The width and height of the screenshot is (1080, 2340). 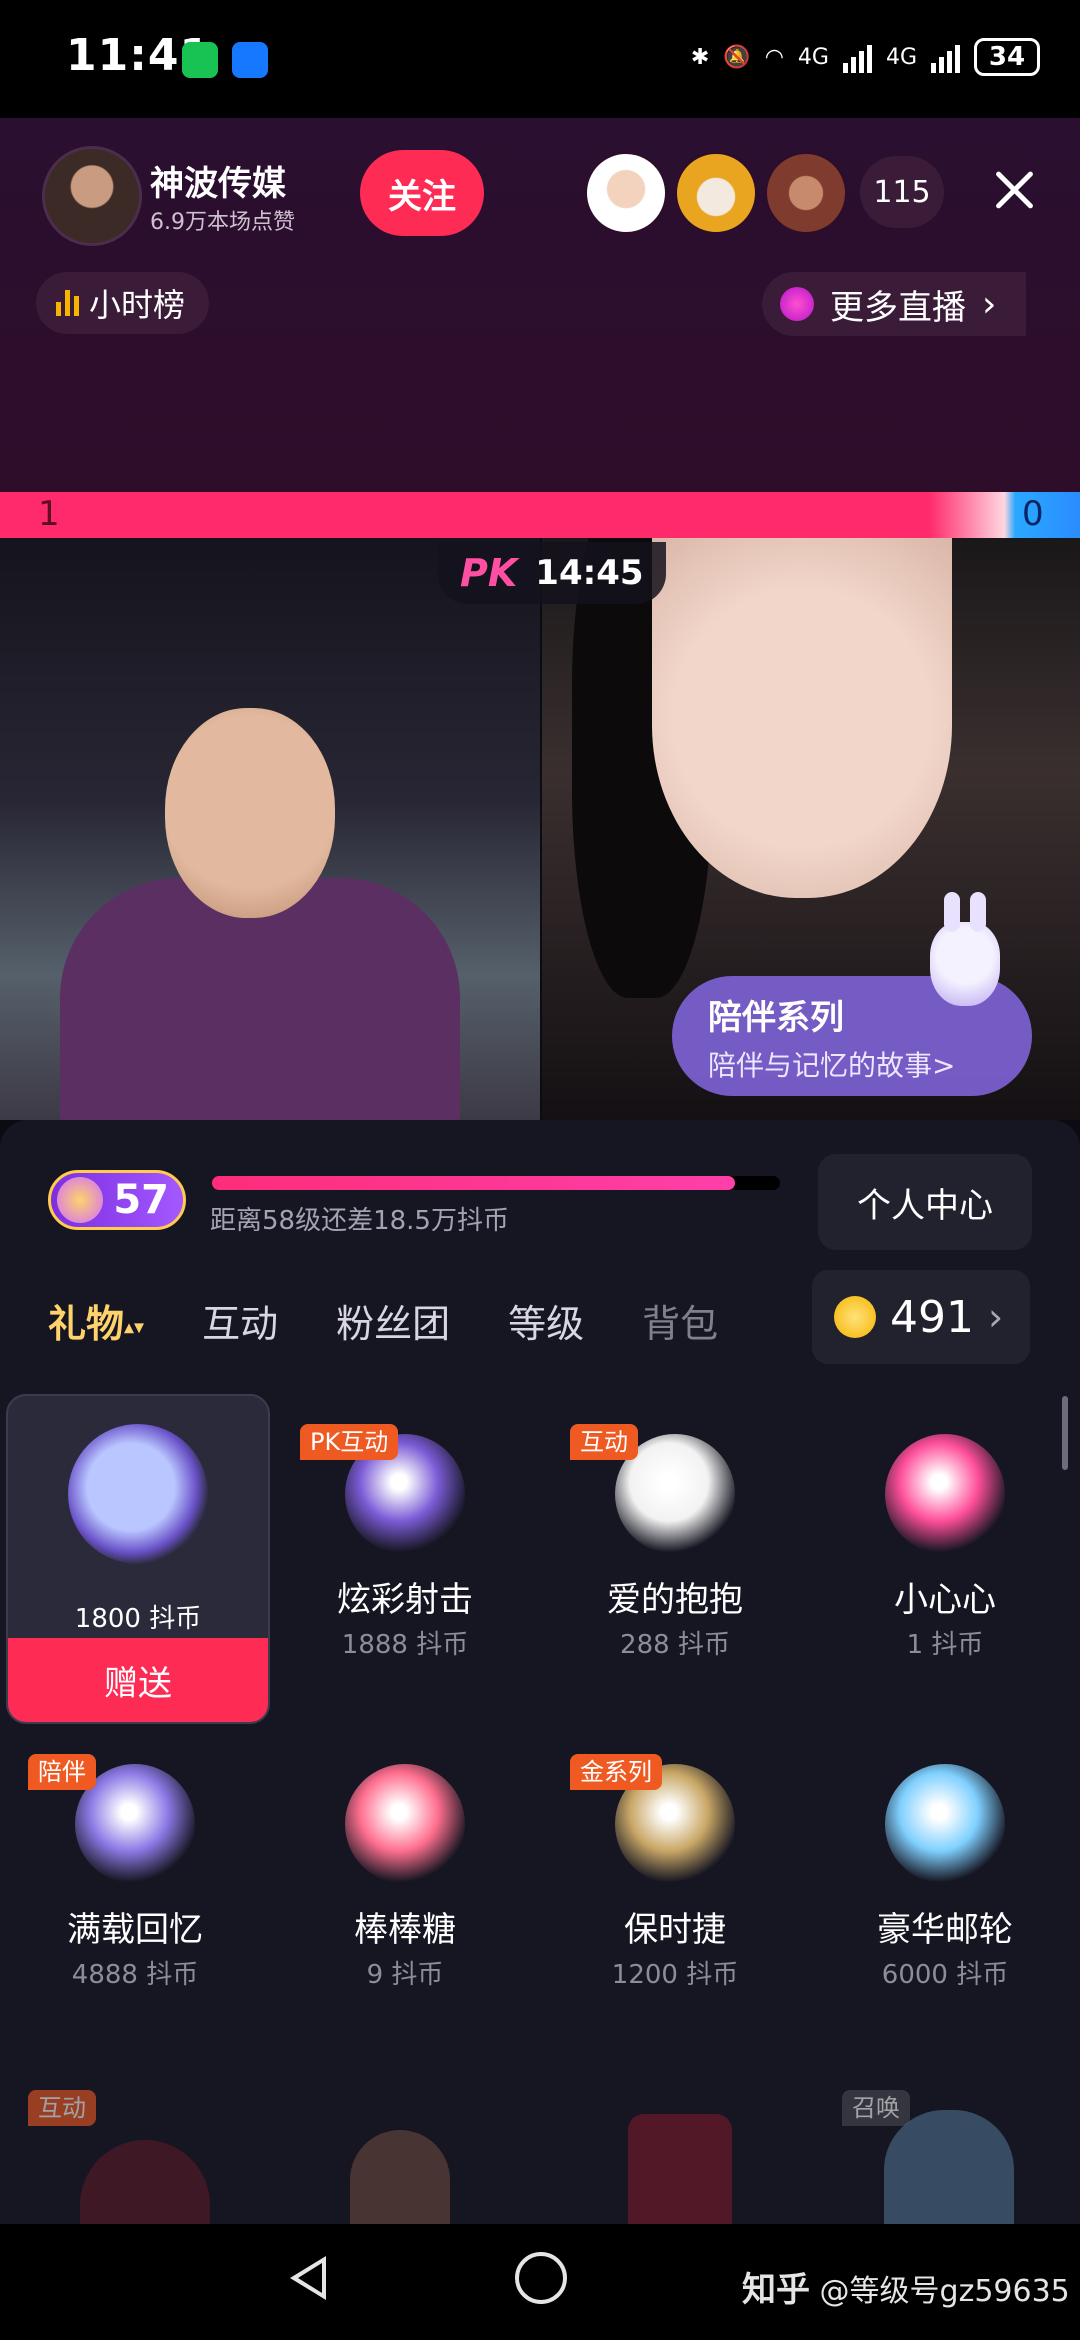 I want to click on gift-item: 小心心 1 抖币, so click(x=945, y=1559).